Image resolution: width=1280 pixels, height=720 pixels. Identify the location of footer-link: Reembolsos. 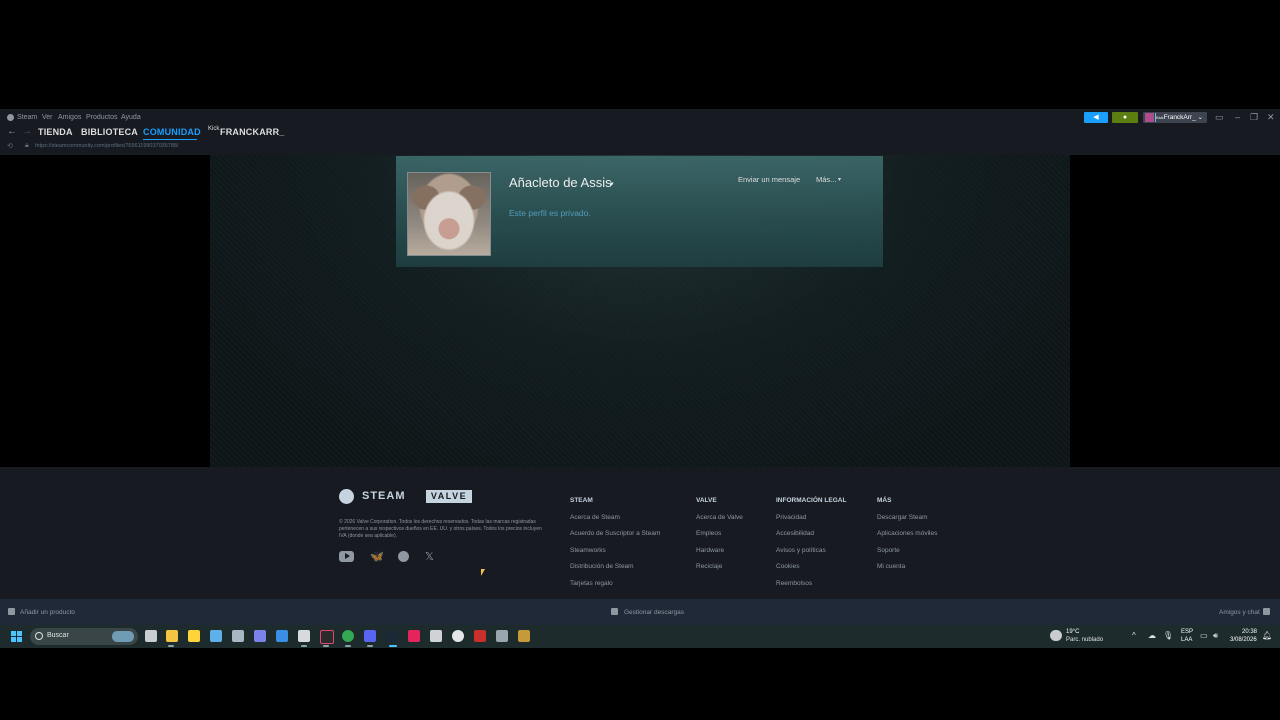
(794, 583).